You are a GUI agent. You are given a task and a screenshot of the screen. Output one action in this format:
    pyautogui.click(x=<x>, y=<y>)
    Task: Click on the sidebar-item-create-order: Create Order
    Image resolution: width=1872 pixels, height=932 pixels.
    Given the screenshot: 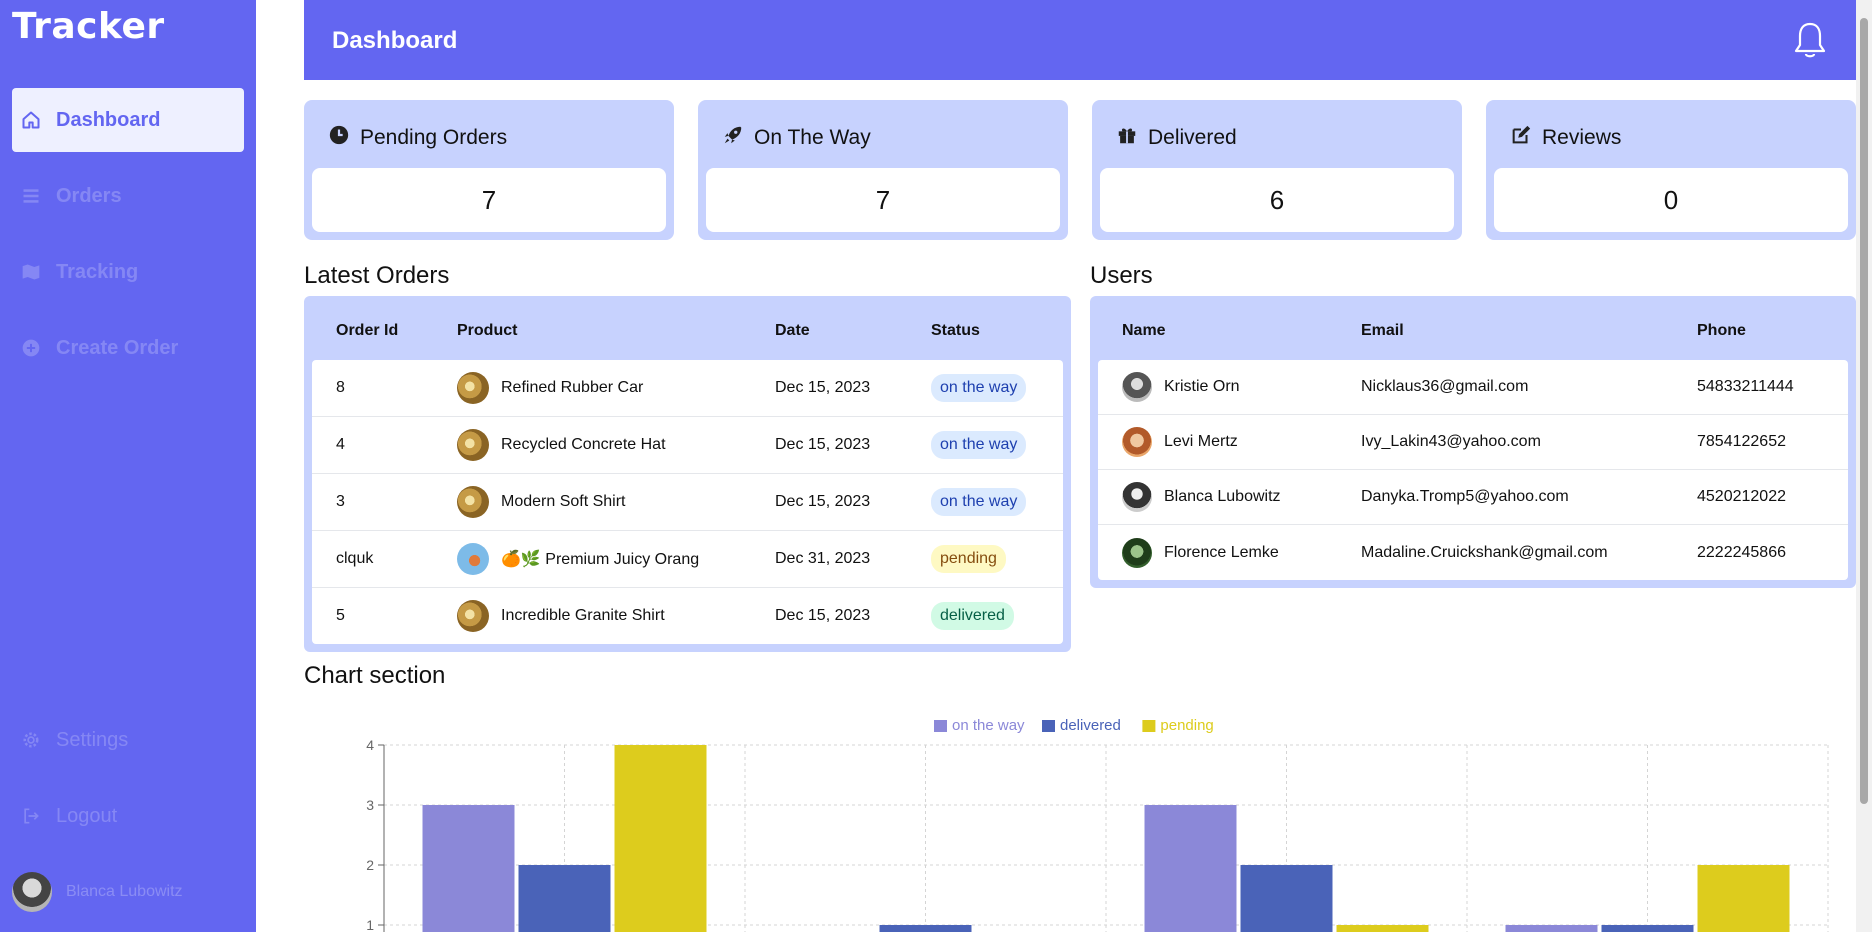 What is the action you would take?
    pyautogui.click(x=128, y=348)
    